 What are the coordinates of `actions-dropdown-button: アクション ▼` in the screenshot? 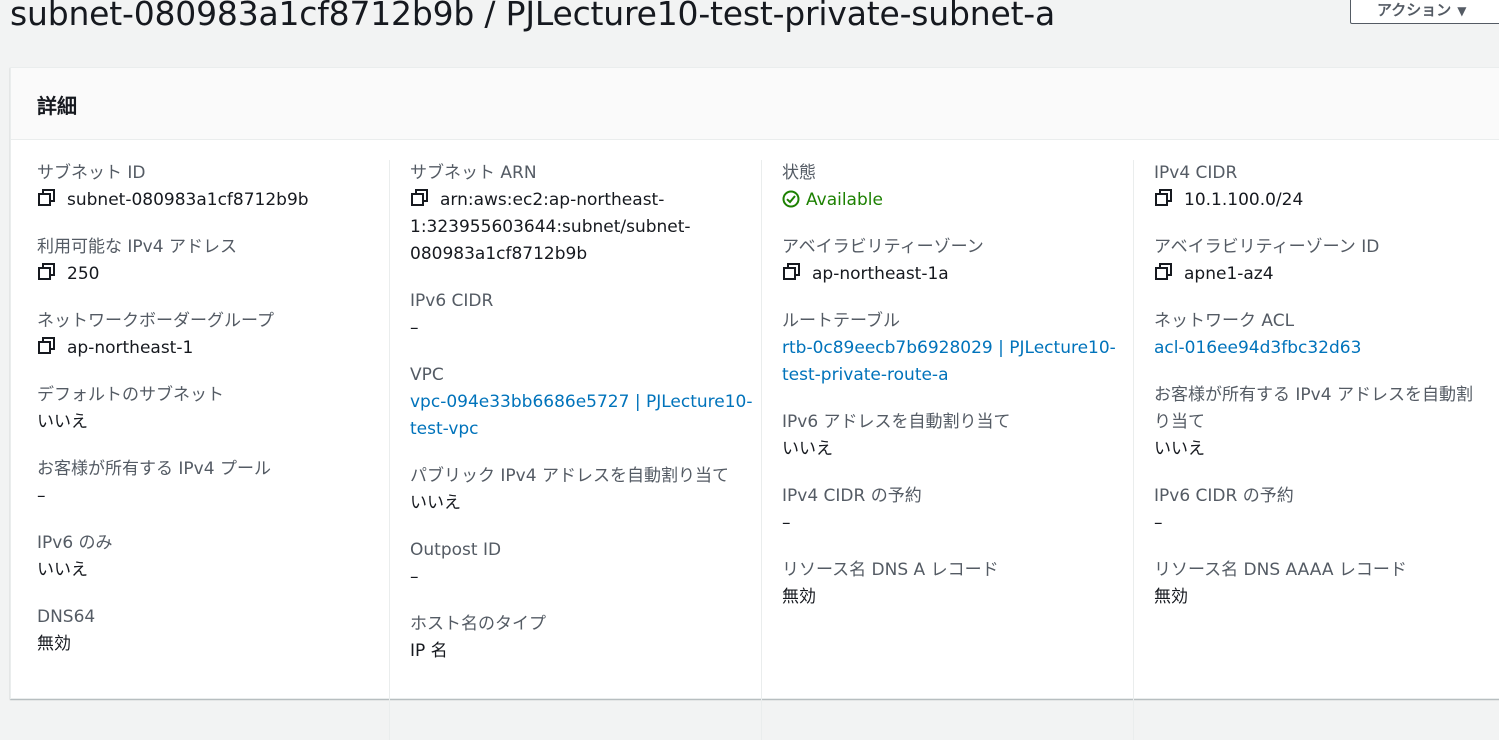 It's located at (1424, 12).